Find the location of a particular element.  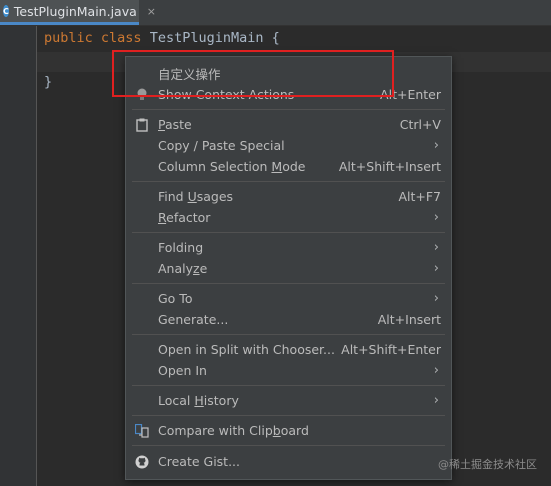

menu-item-generate: Generate... Alt+Insert is located at coordinates (288, 319).